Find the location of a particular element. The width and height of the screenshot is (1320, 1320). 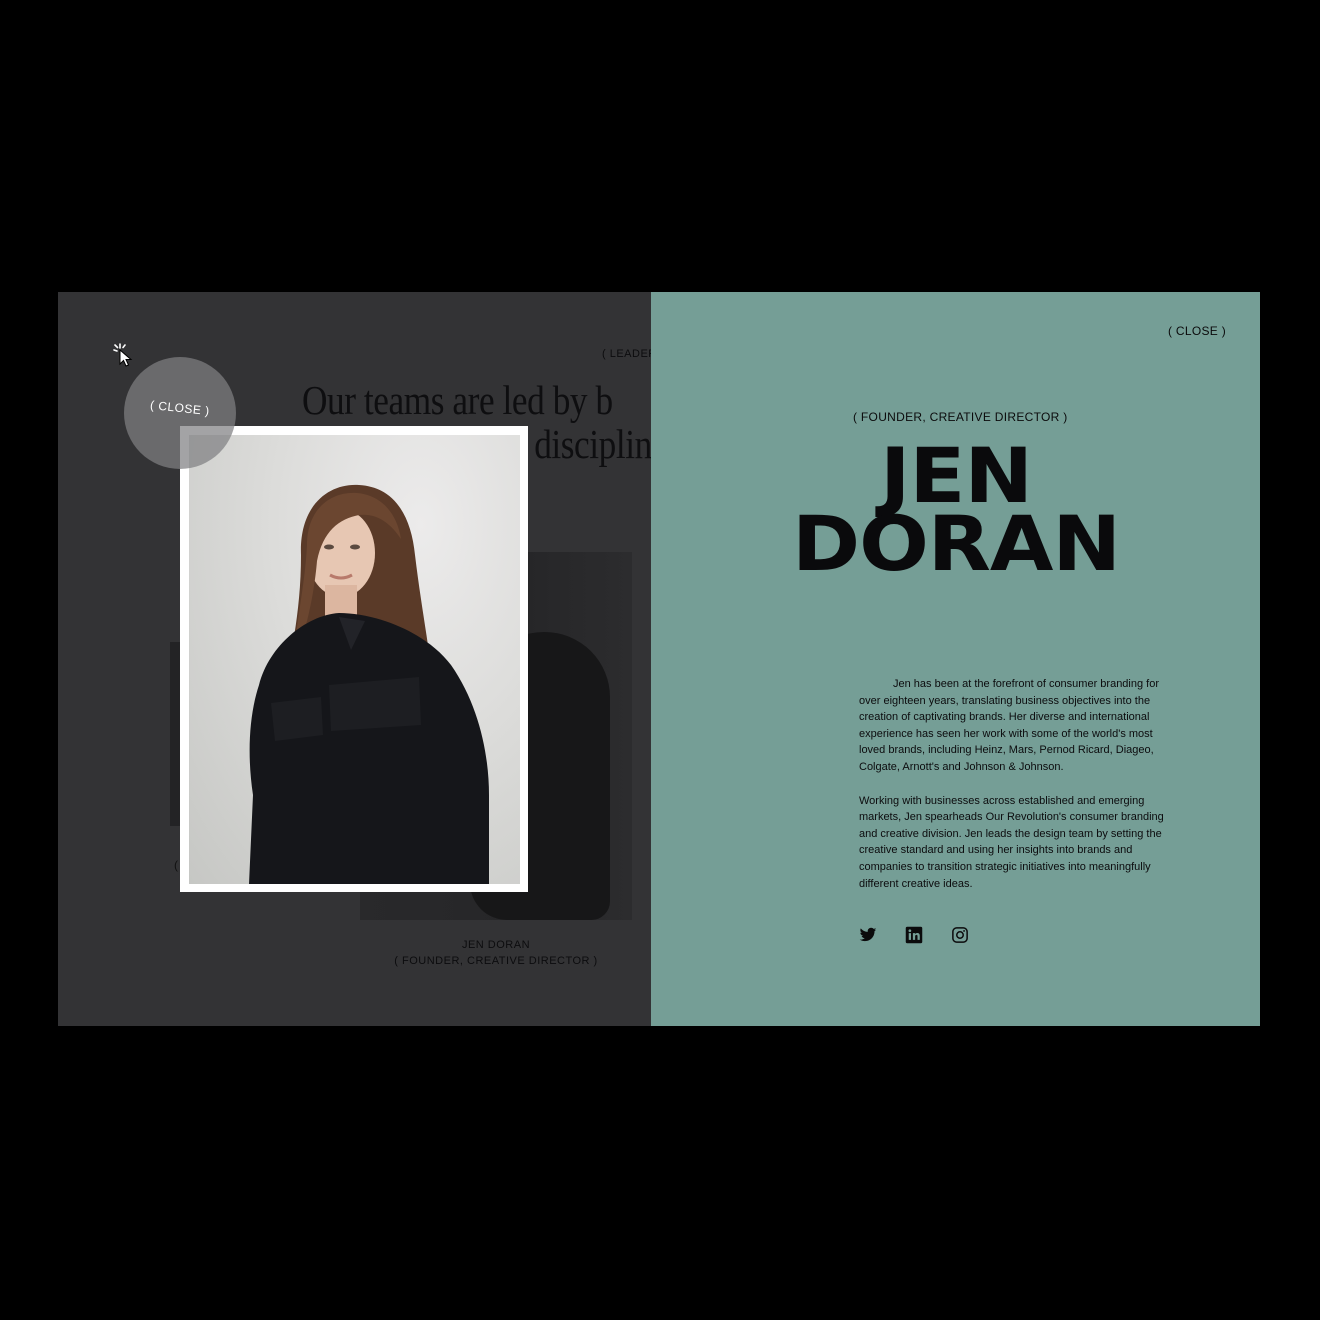

instagram-icon is located at coordinates (960, 935).